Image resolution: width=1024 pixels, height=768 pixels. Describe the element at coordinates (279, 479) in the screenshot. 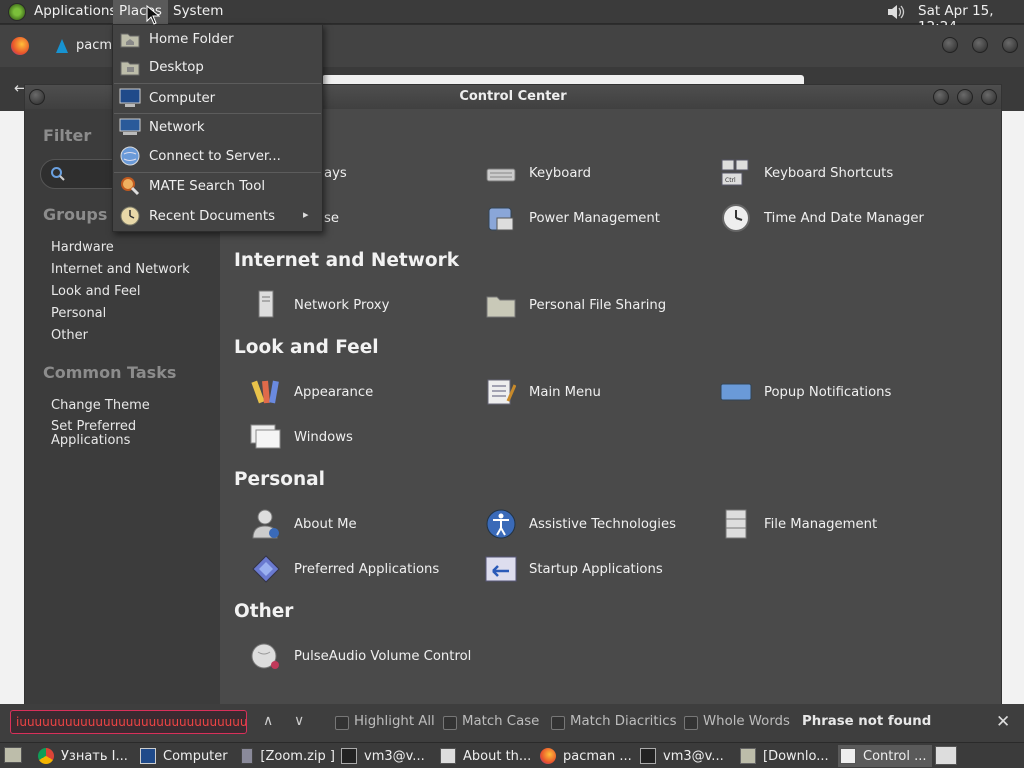

I see `section-personal: Personal` at that location.